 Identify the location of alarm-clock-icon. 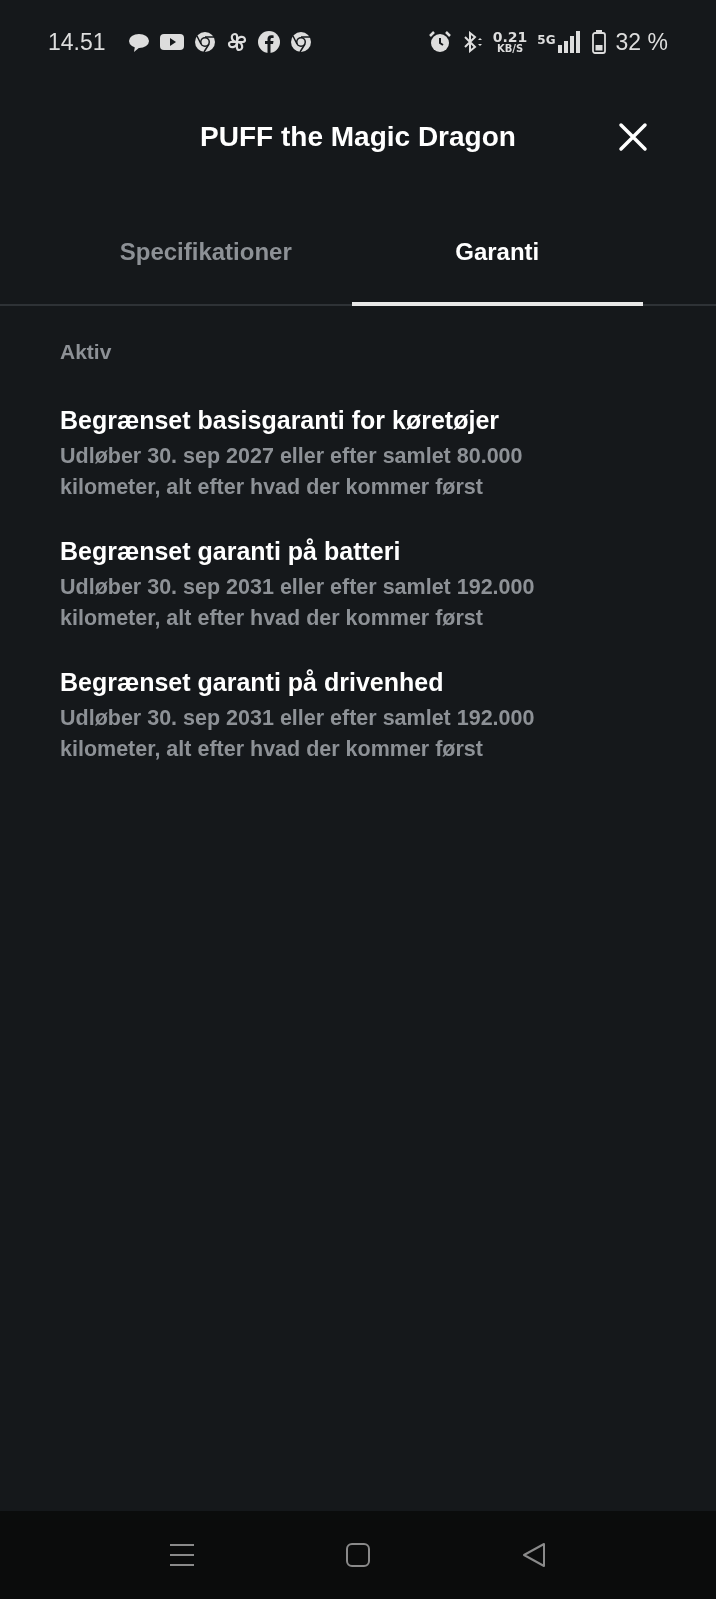
(439, 42).